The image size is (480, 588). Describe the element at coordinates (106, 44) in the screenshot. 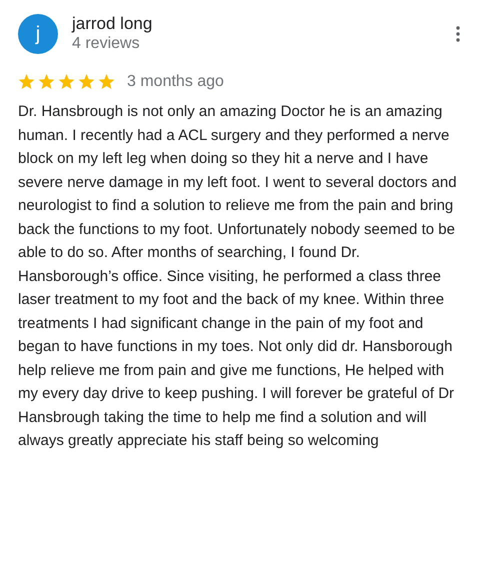

I see `review-count: 4 reviews` at that location.